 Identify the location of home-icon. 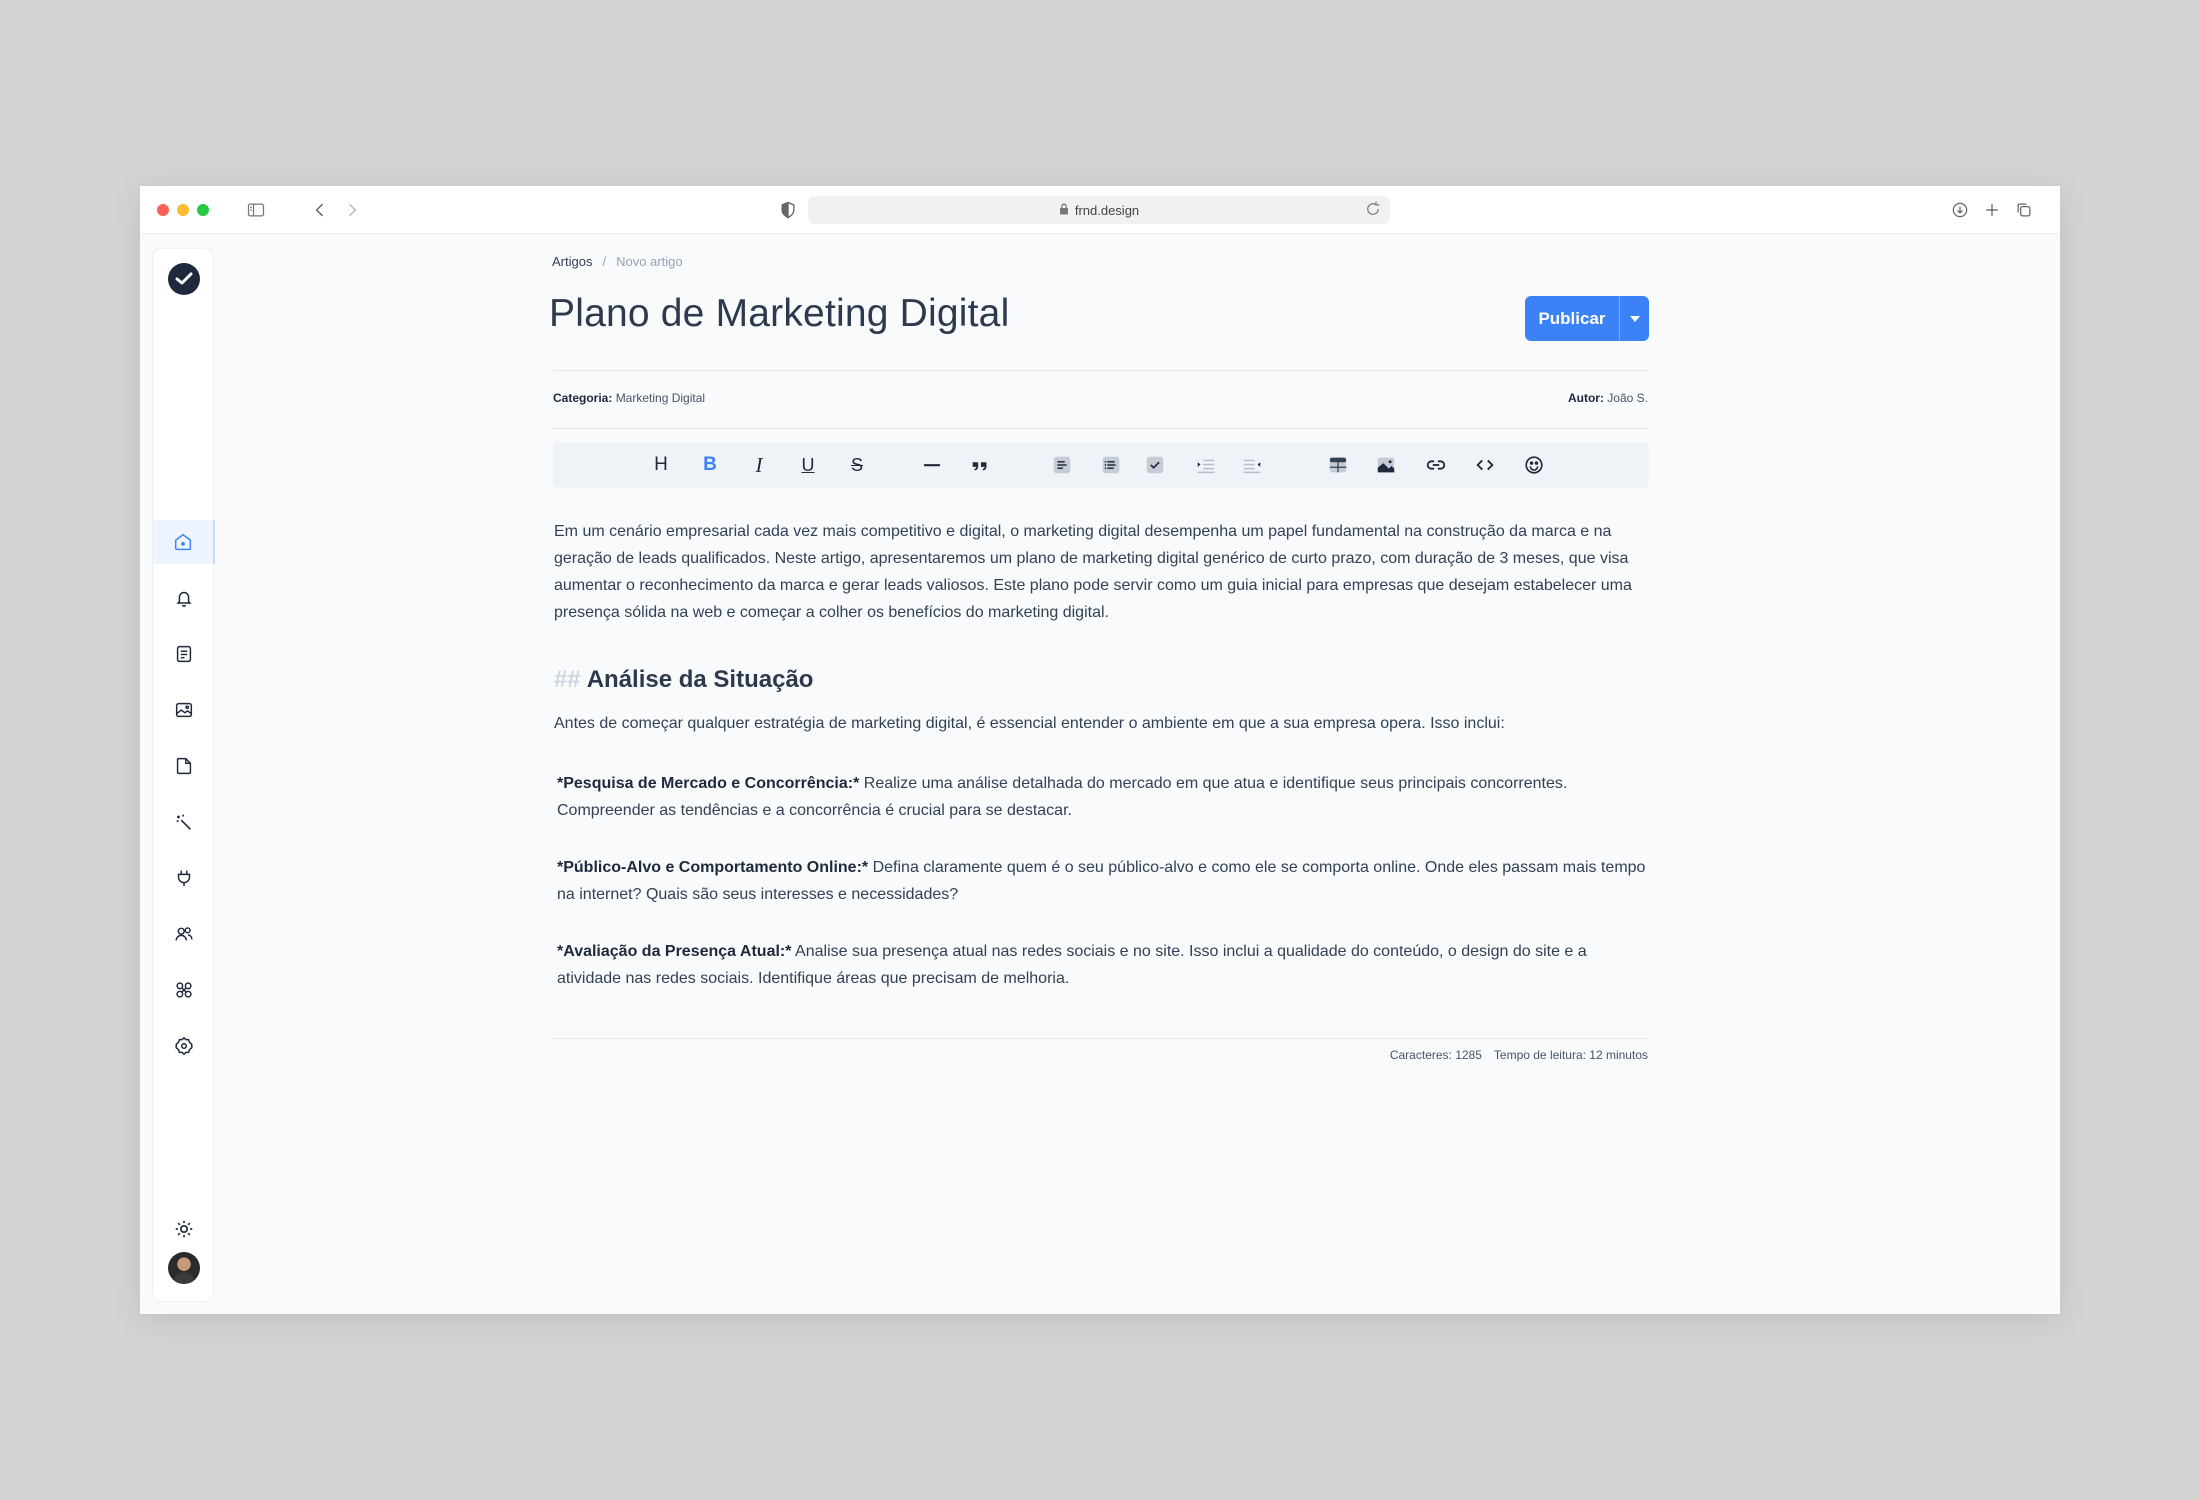
(183, 542).